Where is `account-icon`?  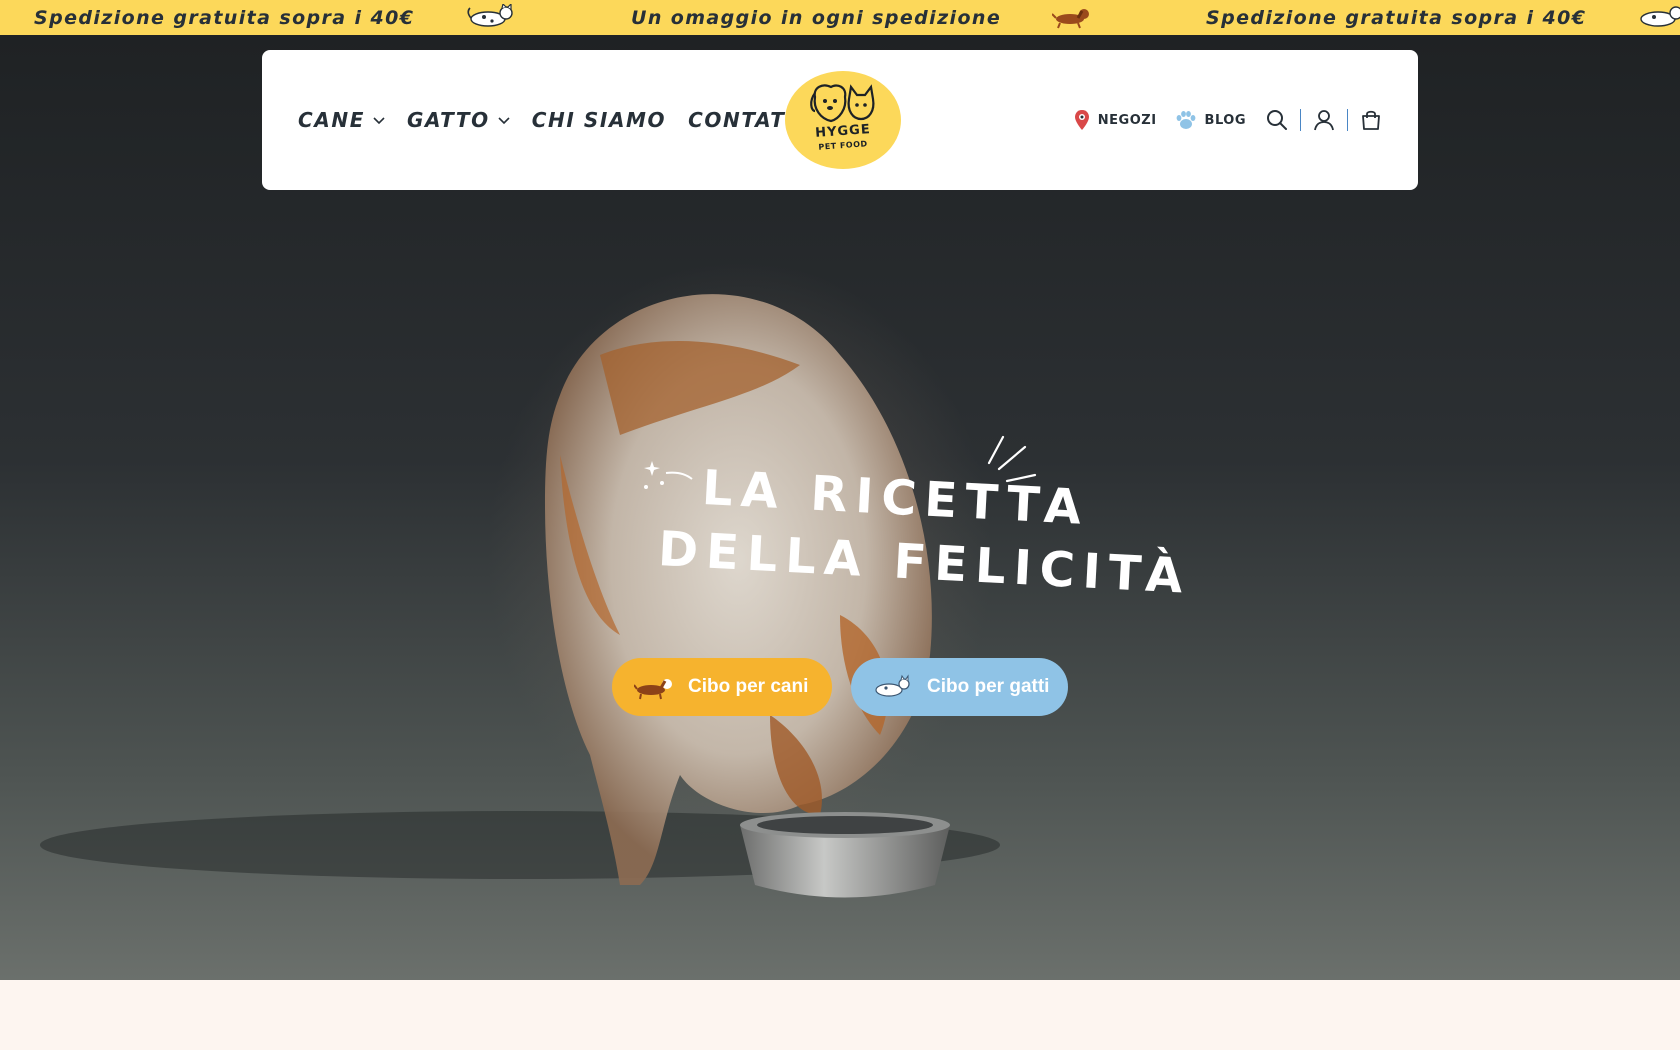 account-icon is located at coordinates (1324, 120).